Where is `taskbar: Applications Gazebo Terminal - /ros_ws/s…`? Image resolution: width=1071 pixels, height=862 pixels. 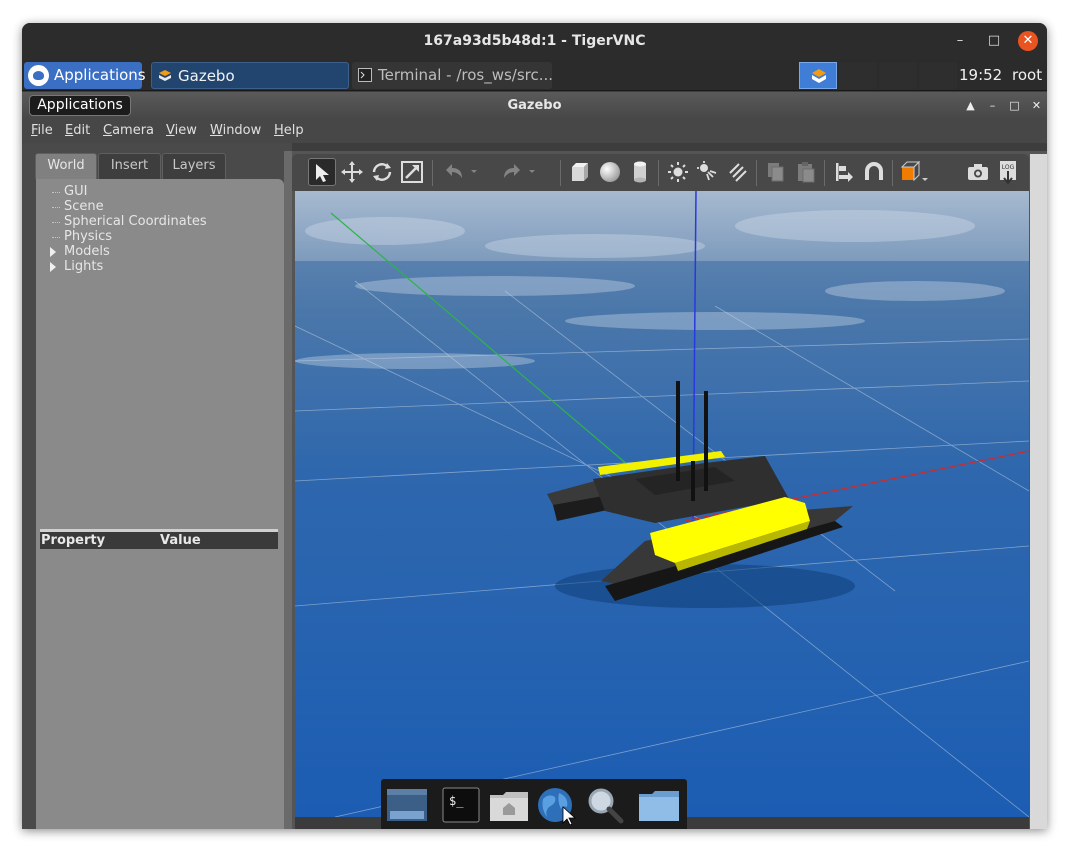
taskbar: Applications Gazebo Terminal - /ros_ws/s… is located at coordinates (534, 75).